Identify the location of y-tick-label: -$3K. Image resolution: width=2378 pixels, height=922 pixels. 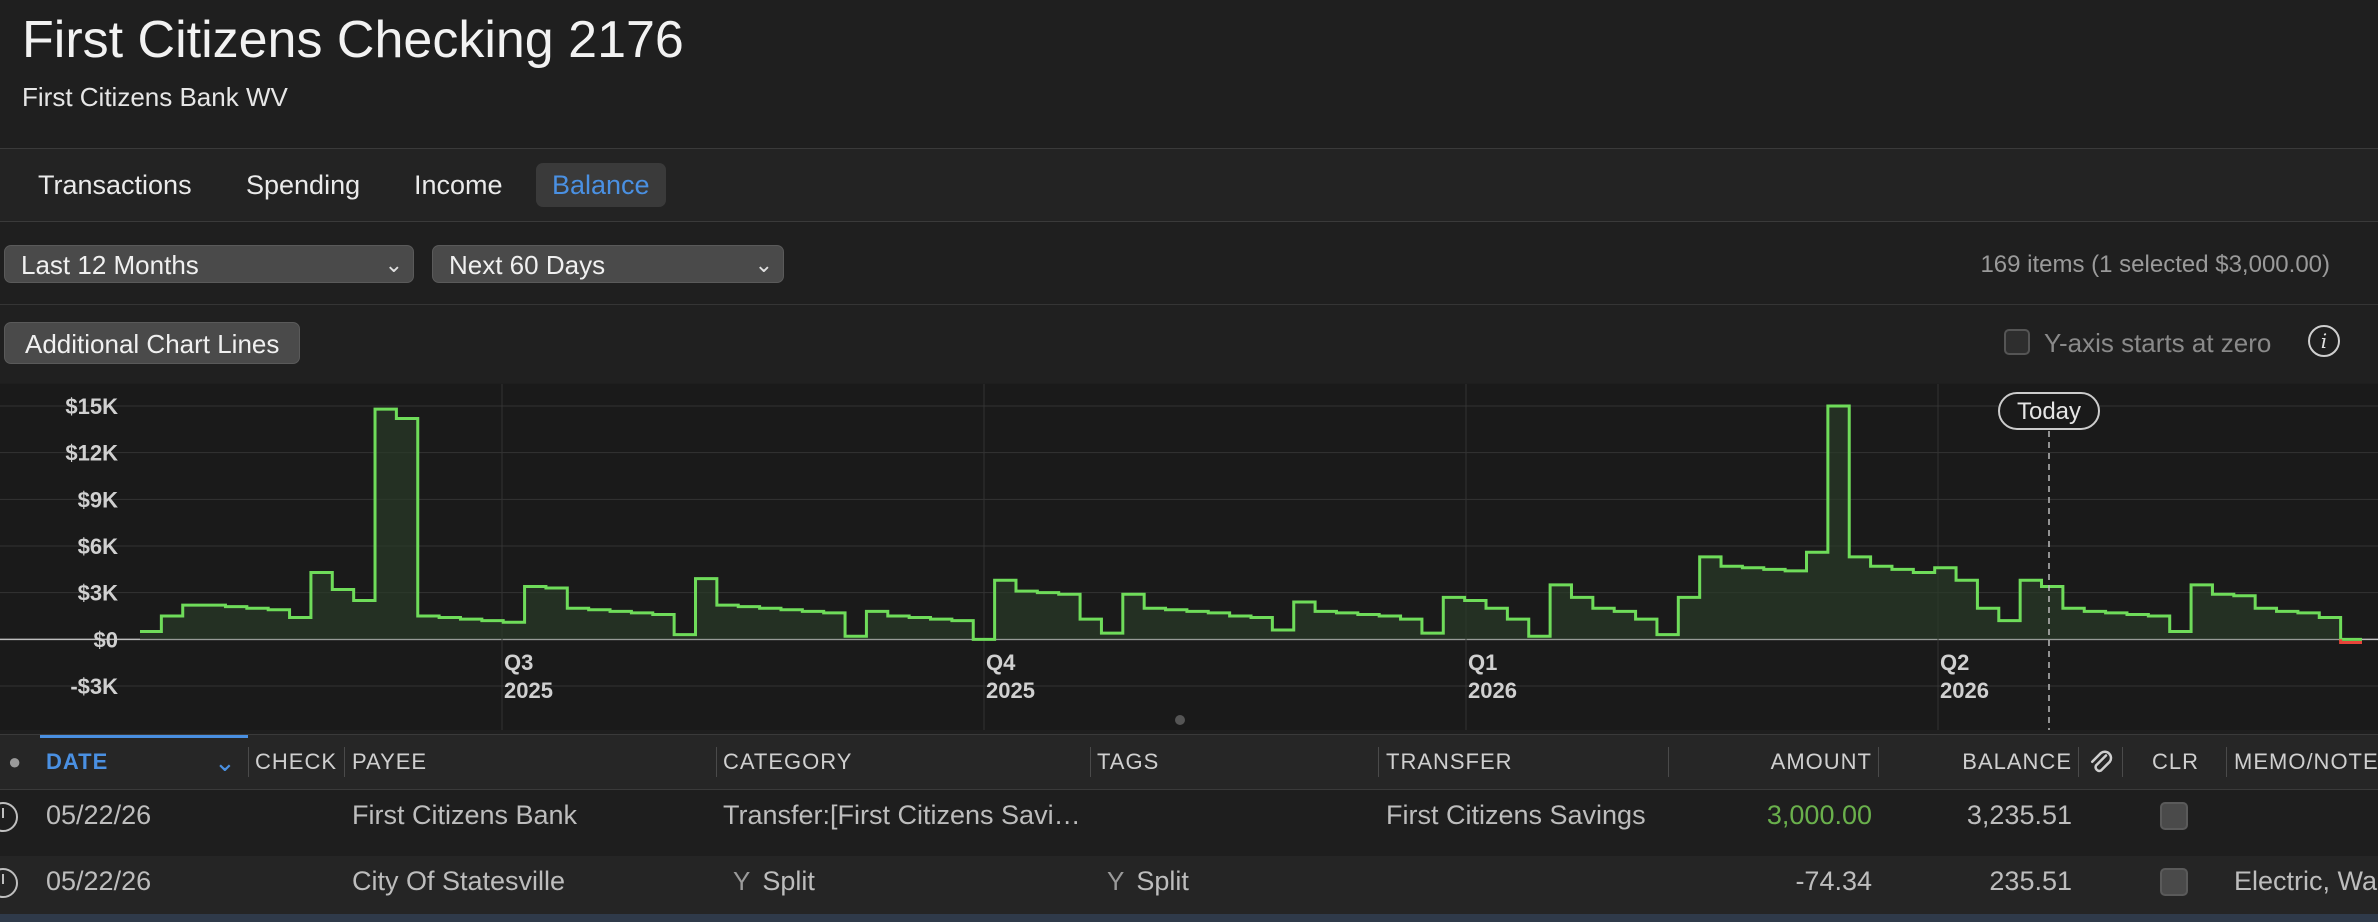
(94, 686).